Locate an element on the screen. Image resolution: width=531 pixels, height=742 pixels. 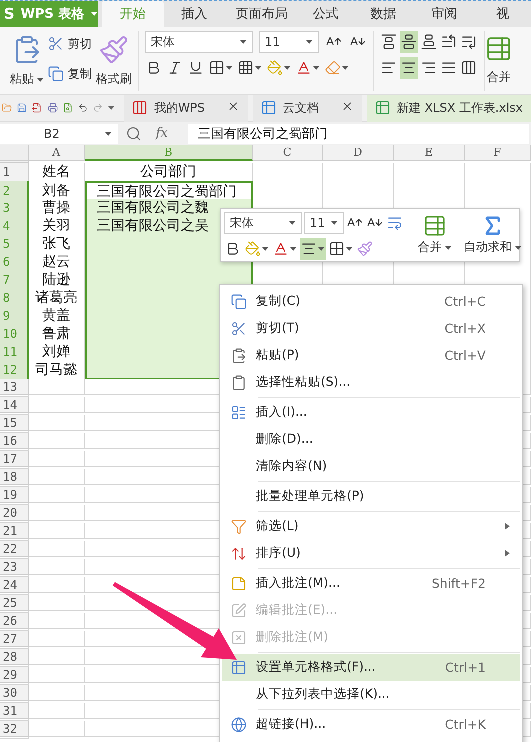
row-header: 1 is located at coordinates (14, 172).